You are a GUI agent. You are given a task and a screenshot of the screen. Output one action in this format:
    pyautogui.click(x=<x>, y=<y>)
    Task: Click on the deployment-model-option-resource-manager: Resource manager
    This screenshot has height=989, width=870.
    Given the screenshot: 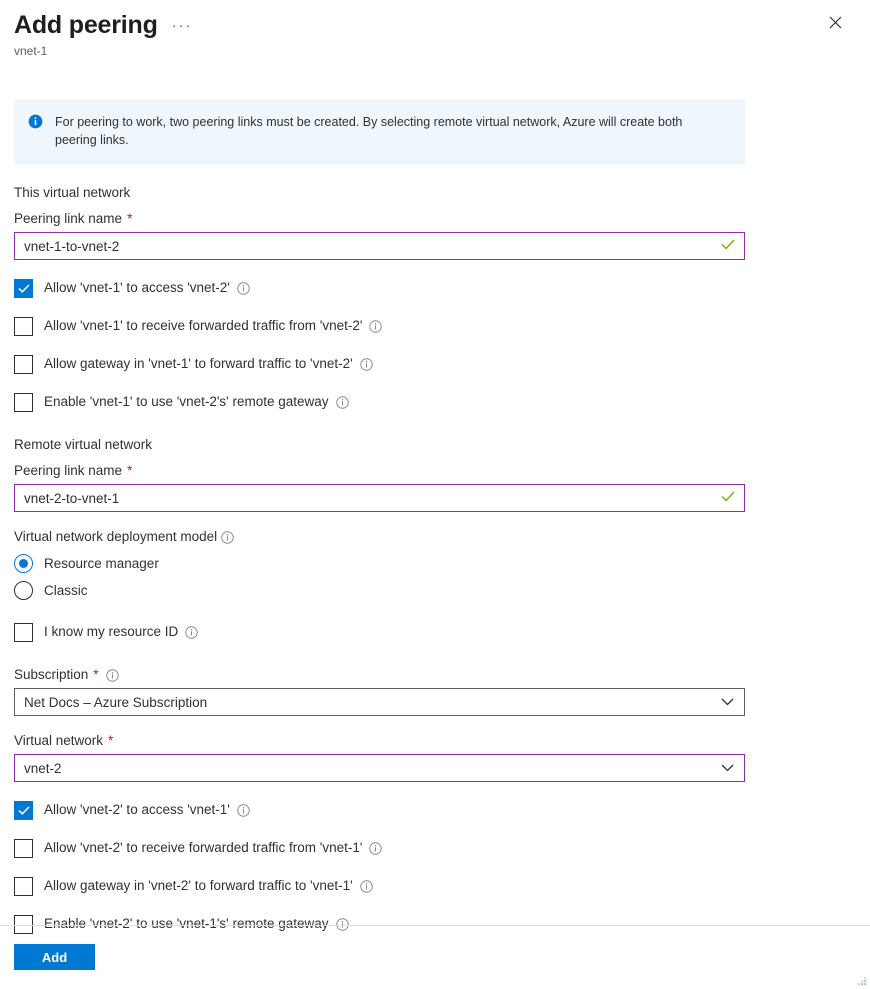 What is the action you would take?
    pyautogui.click(x=379, y=563)
    